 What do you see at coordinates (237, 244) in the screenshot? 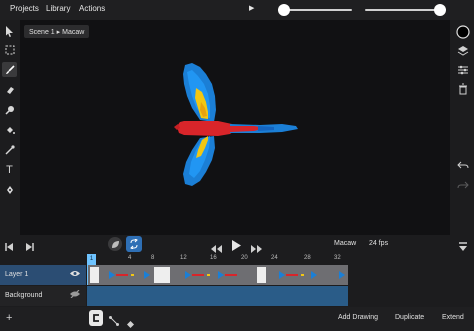
I see `playback-bar: Macaw 24 fps` at bounding box center [237, 244].